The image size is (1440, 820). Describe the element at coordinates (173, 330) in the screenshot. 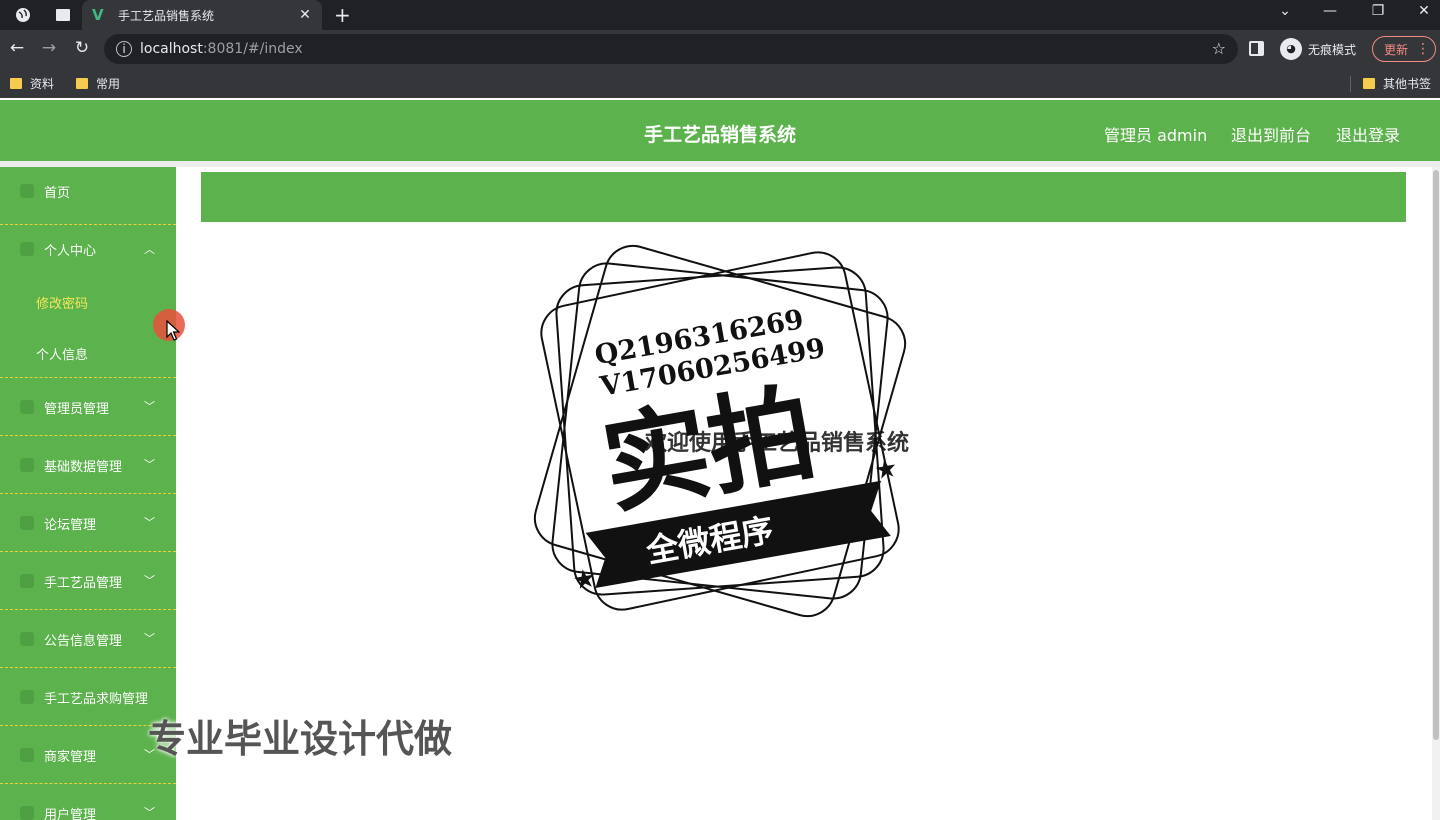

I see `mouse-cursor-icon` at that location.